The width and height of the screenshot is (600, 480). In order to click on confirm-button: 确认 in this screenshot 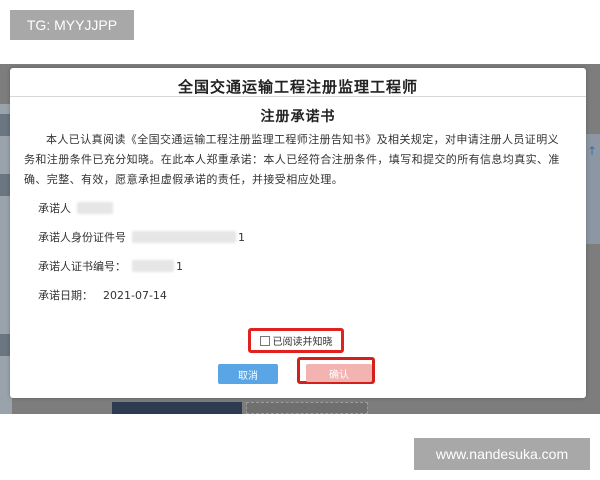, I will do `click(339, 373)`.